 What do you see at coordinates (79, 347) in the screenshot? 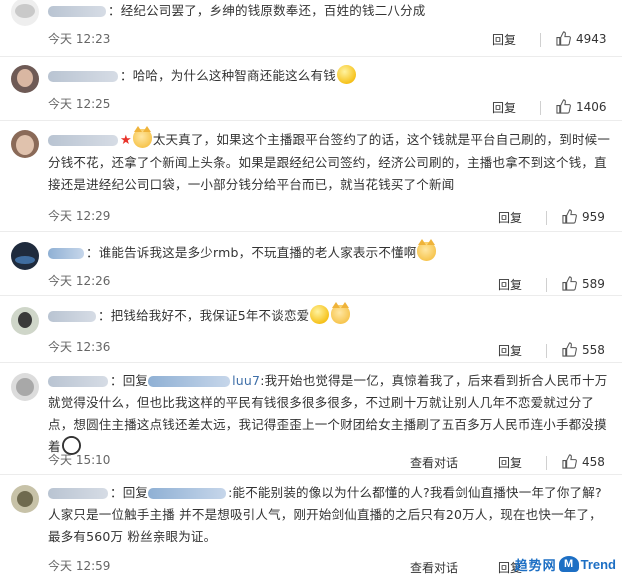
I see `comment-time: 今天 12:36` at bounding box center [79, 347].